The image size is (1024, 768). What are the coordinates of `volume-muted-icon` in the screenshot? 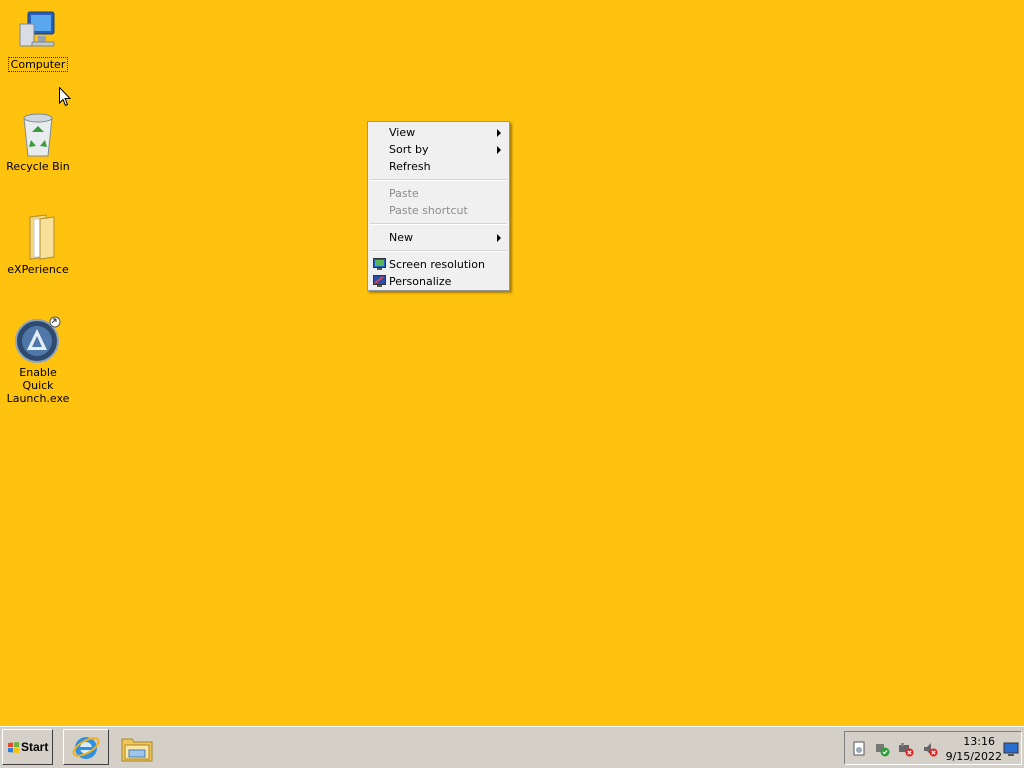 It's located at (930, 749).